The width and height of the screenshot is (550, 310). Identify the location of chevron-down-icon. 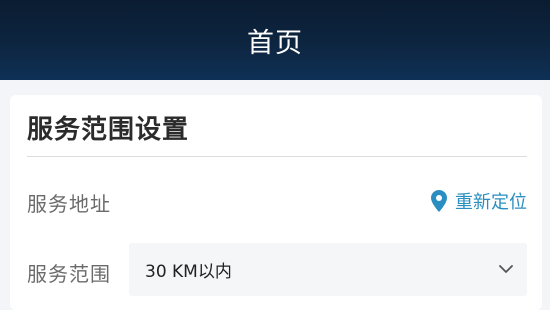
(506, 269).